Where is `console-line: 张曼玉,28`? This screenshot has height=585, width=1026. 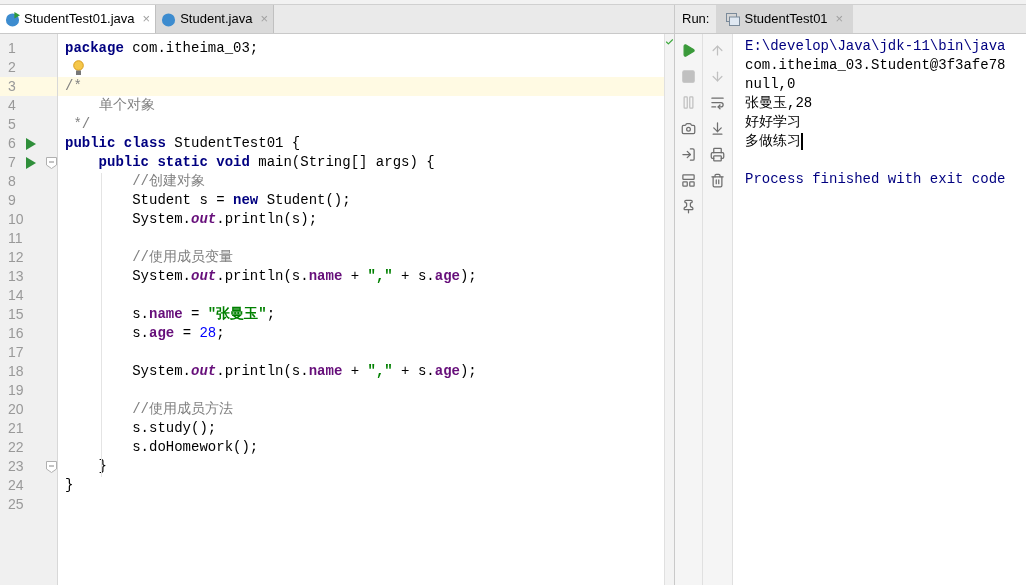 console-line: 张曼玉,28 is located at coordinates (779, 103).